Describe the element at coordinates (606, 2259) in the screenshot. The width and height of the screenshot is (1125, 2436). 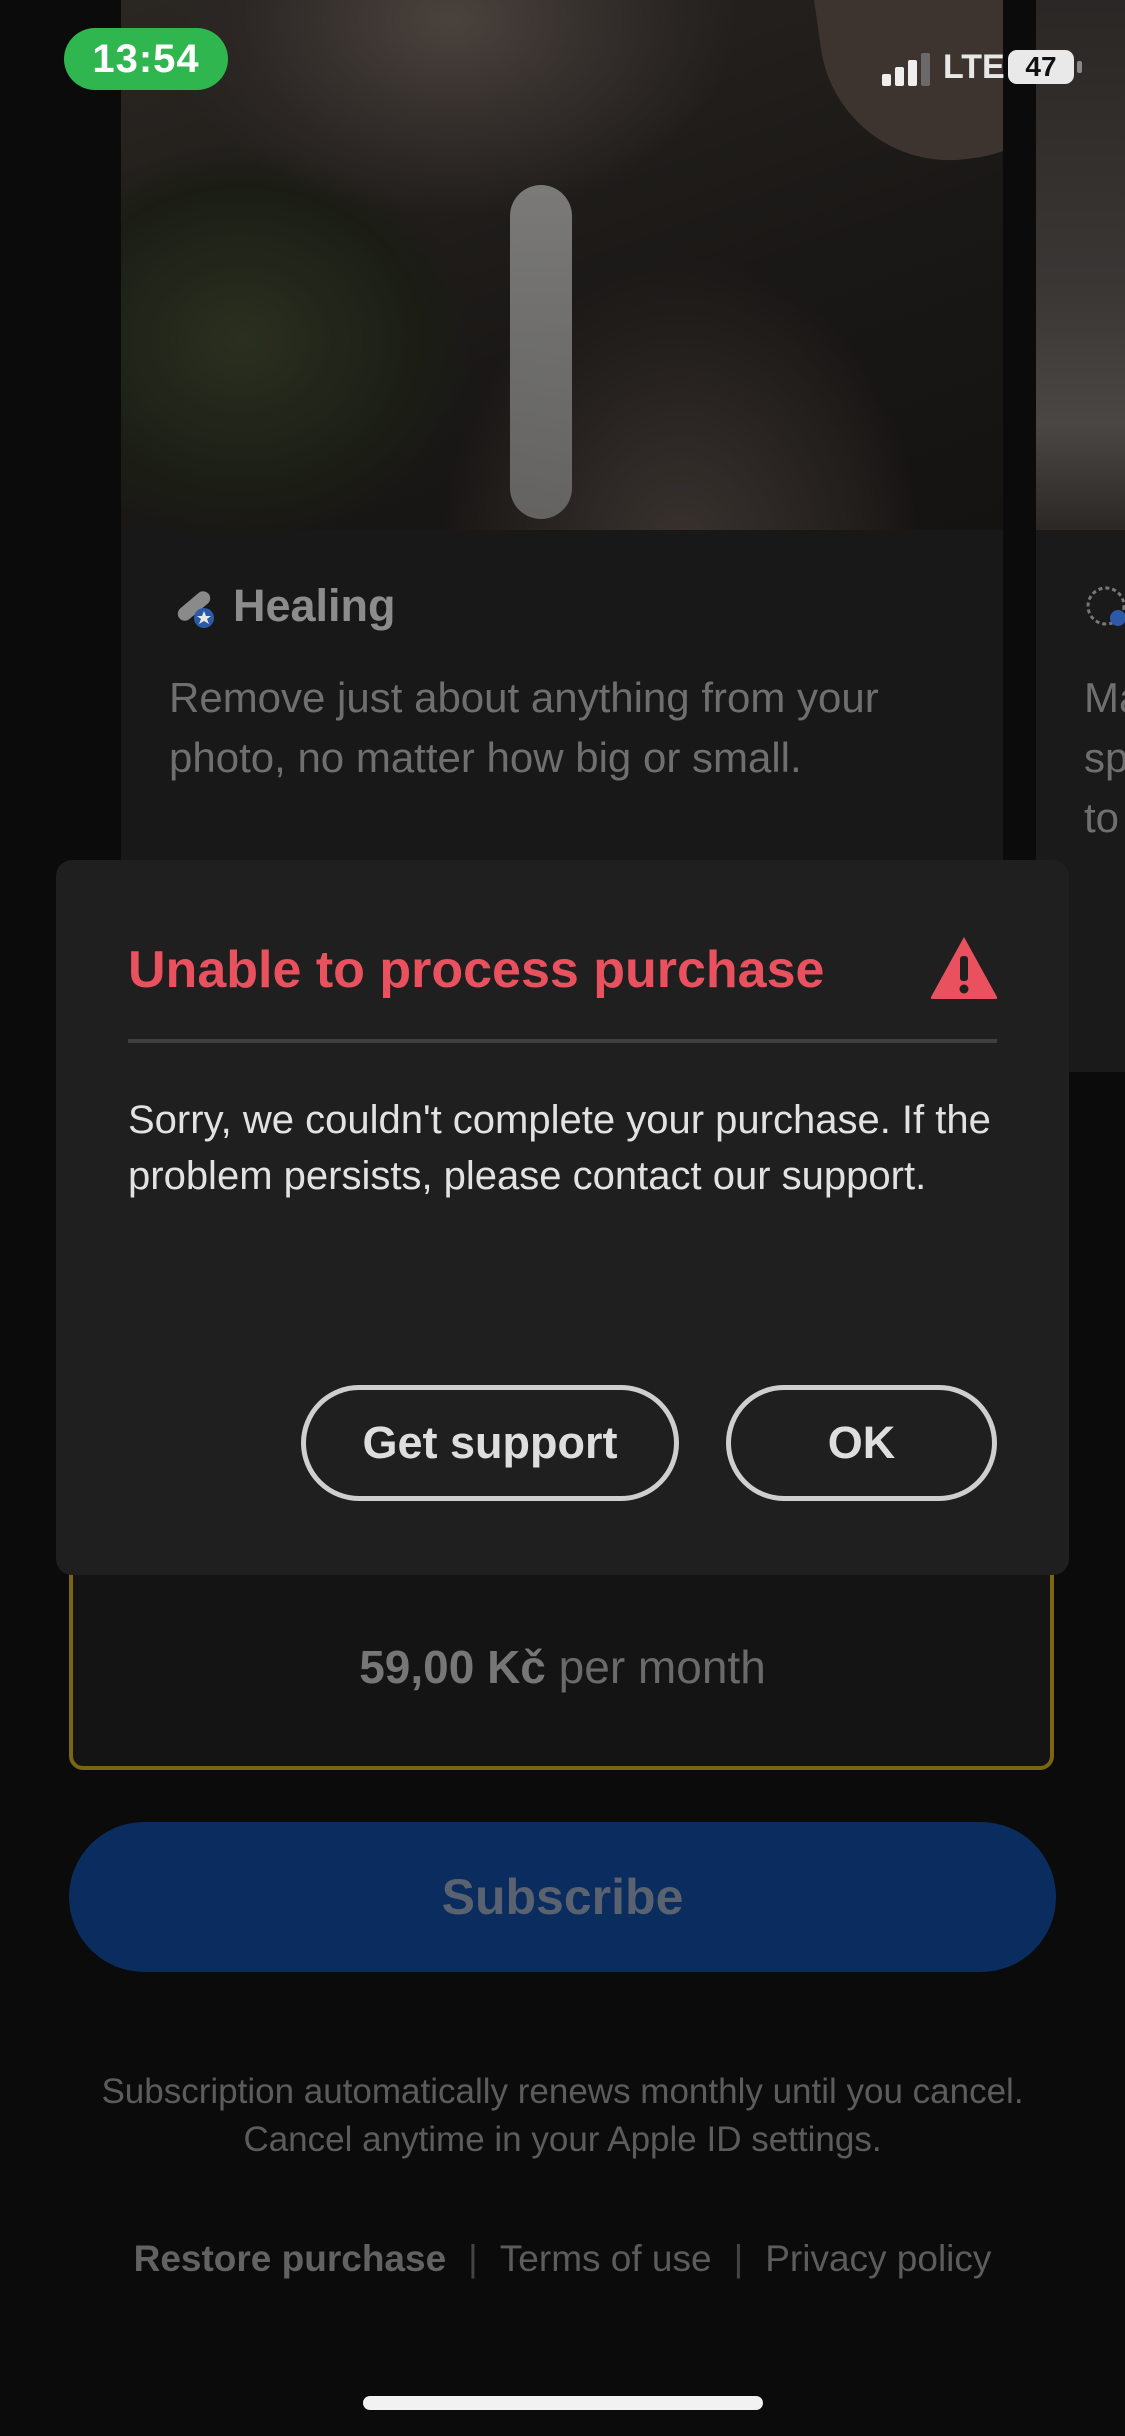
I see `terms-of-use-link: Terms of use` at that location.